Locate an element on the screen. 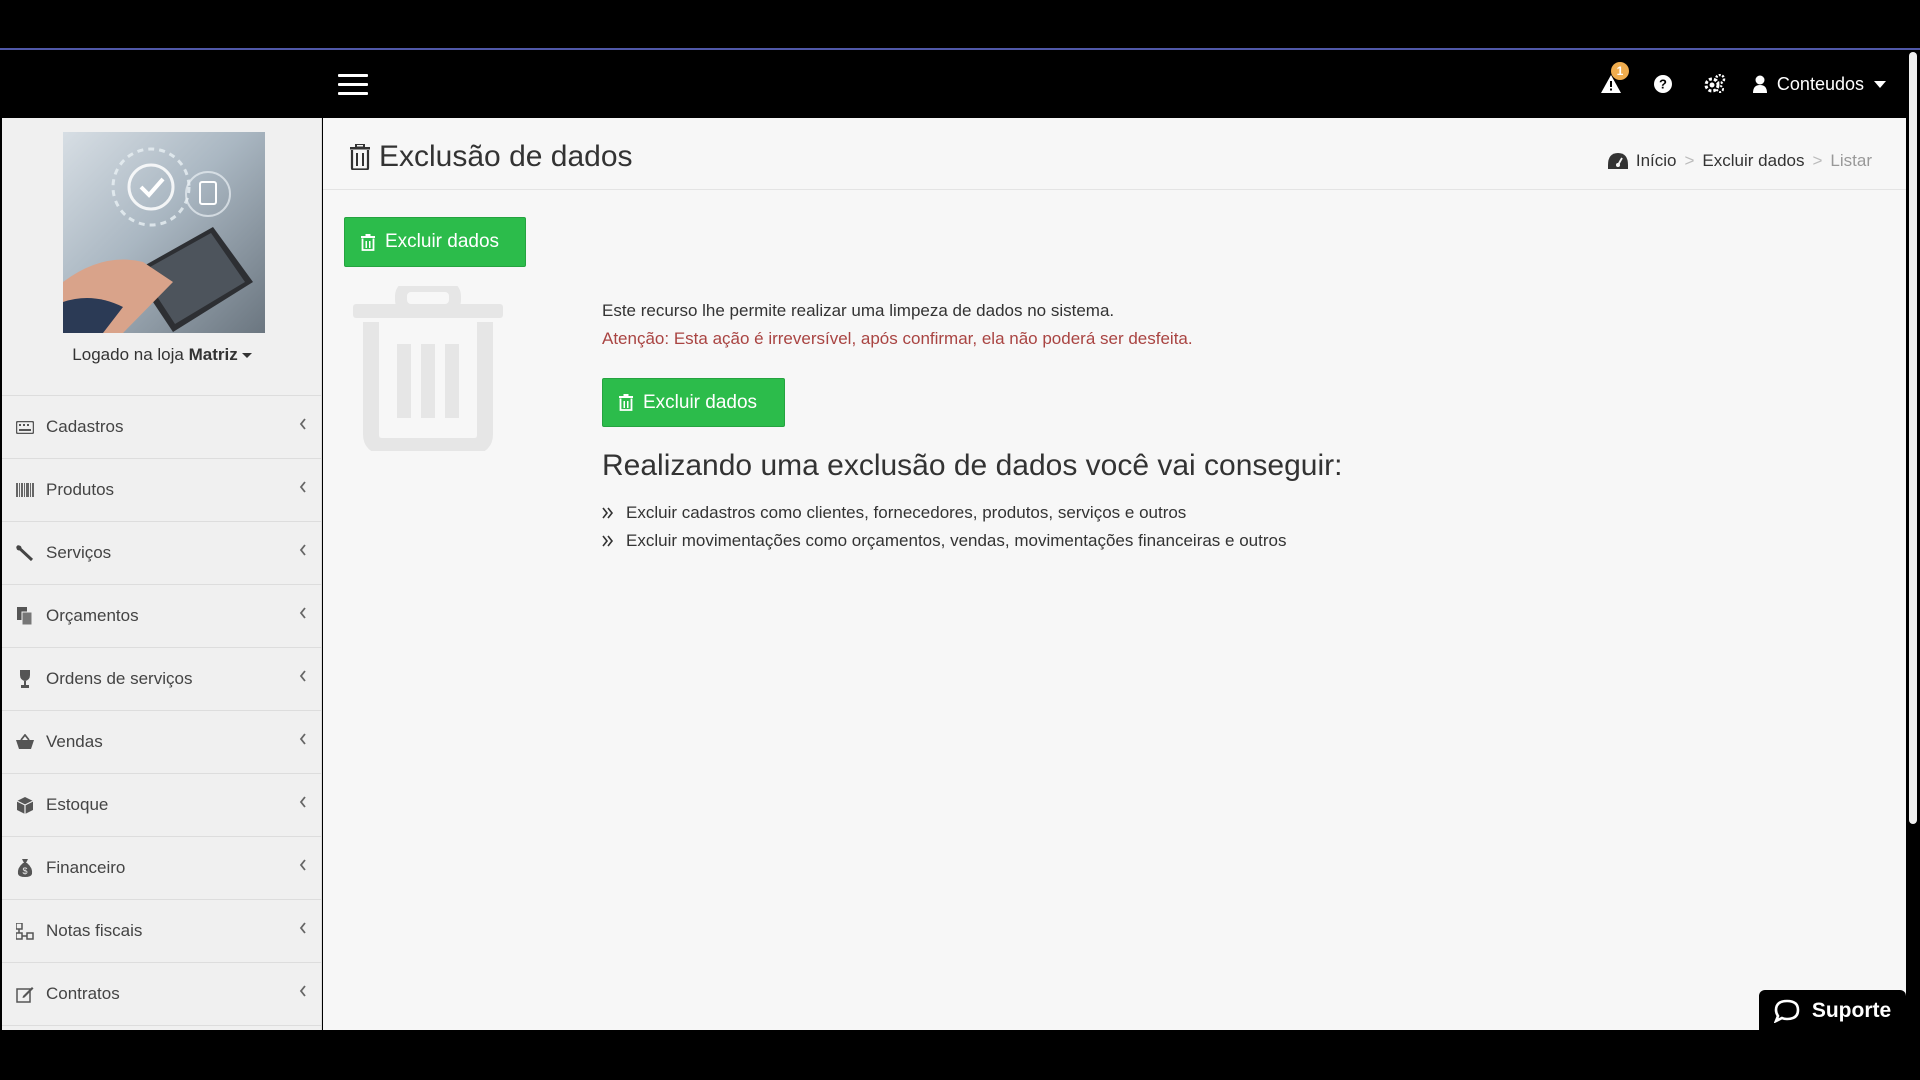  trophy-icon is located at coordinates (25, 679).